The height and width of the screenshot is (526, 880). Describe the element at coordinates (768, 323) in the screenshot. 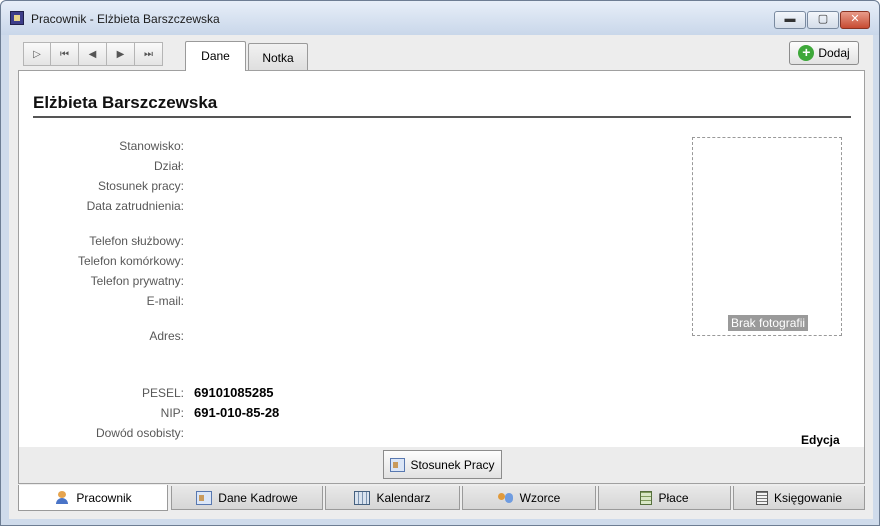

I see `photo-caption: Brak fotografii` at that location.